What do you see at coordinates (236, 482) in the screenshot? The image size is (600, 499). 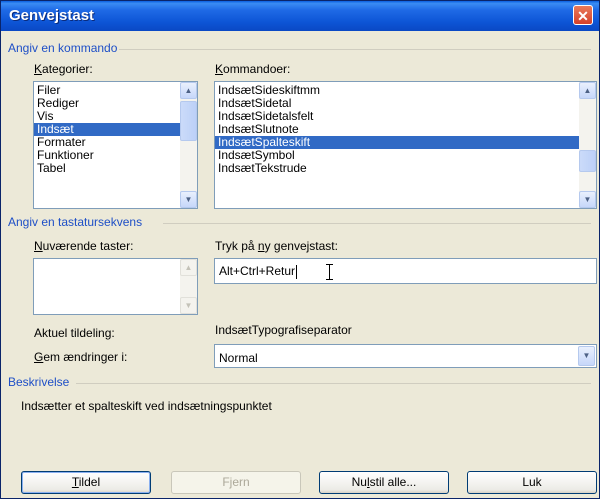 I see `remove-button: Fjern` at bounding box center [236, 482].